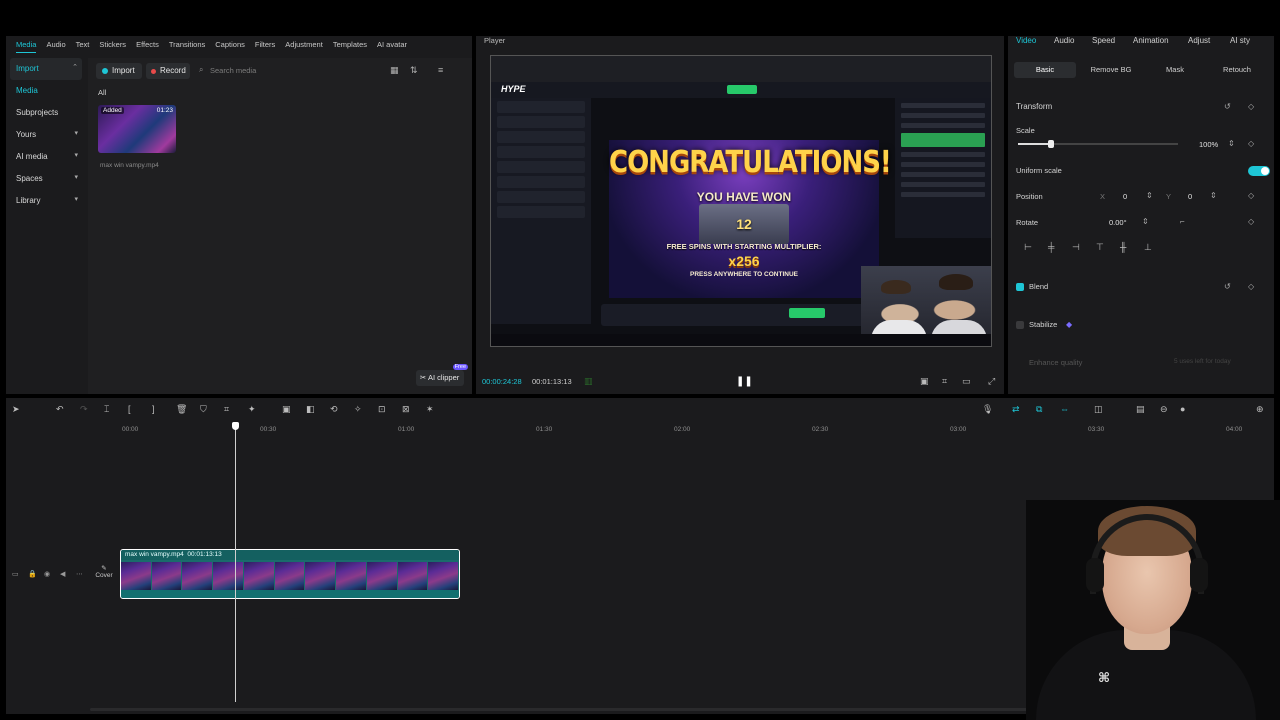  Describe the element at coordinates (1020, 287) in the screenshot. I see `blend-checkbox` at that location.